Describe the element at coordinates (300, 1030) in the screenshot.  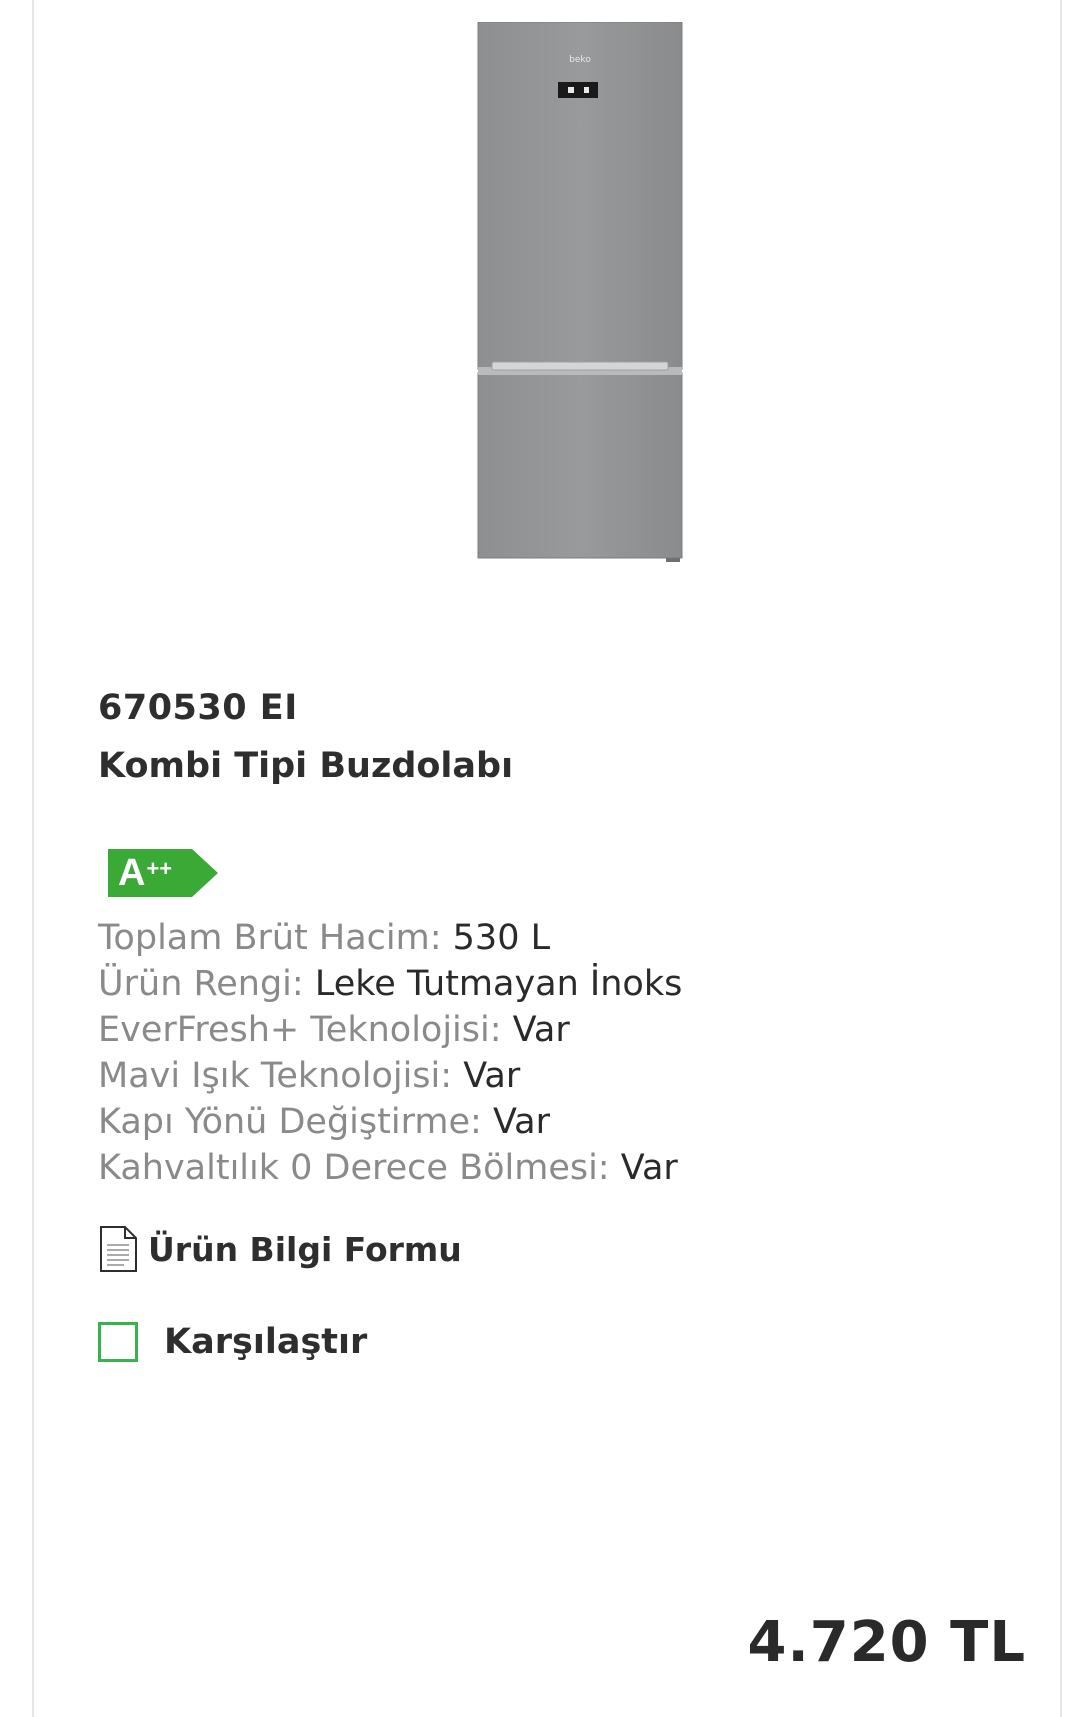
I see `spec-label: EverFresh+ Teknolojisi:` at that location.